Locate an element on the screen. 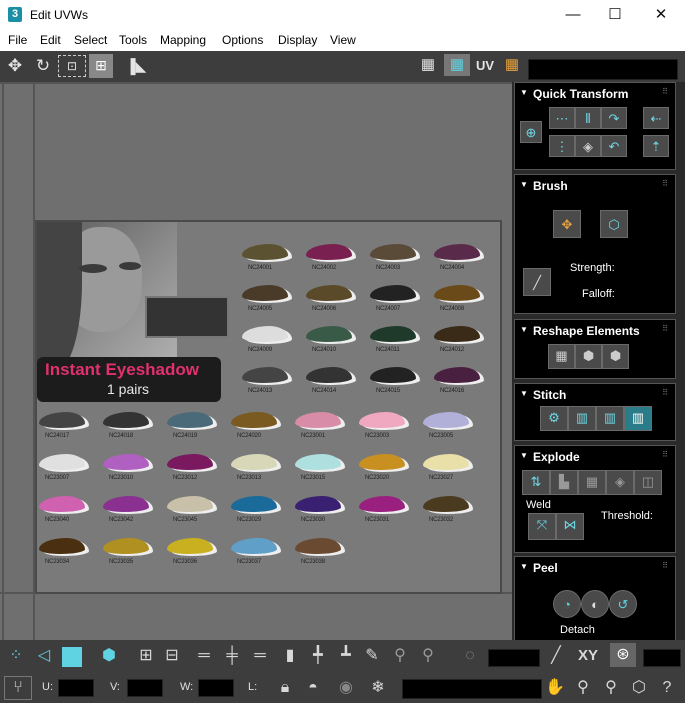 This screenshot has width=685, height=703. distribute-h-icon: ⇠ is located at coordinates (656, 118).